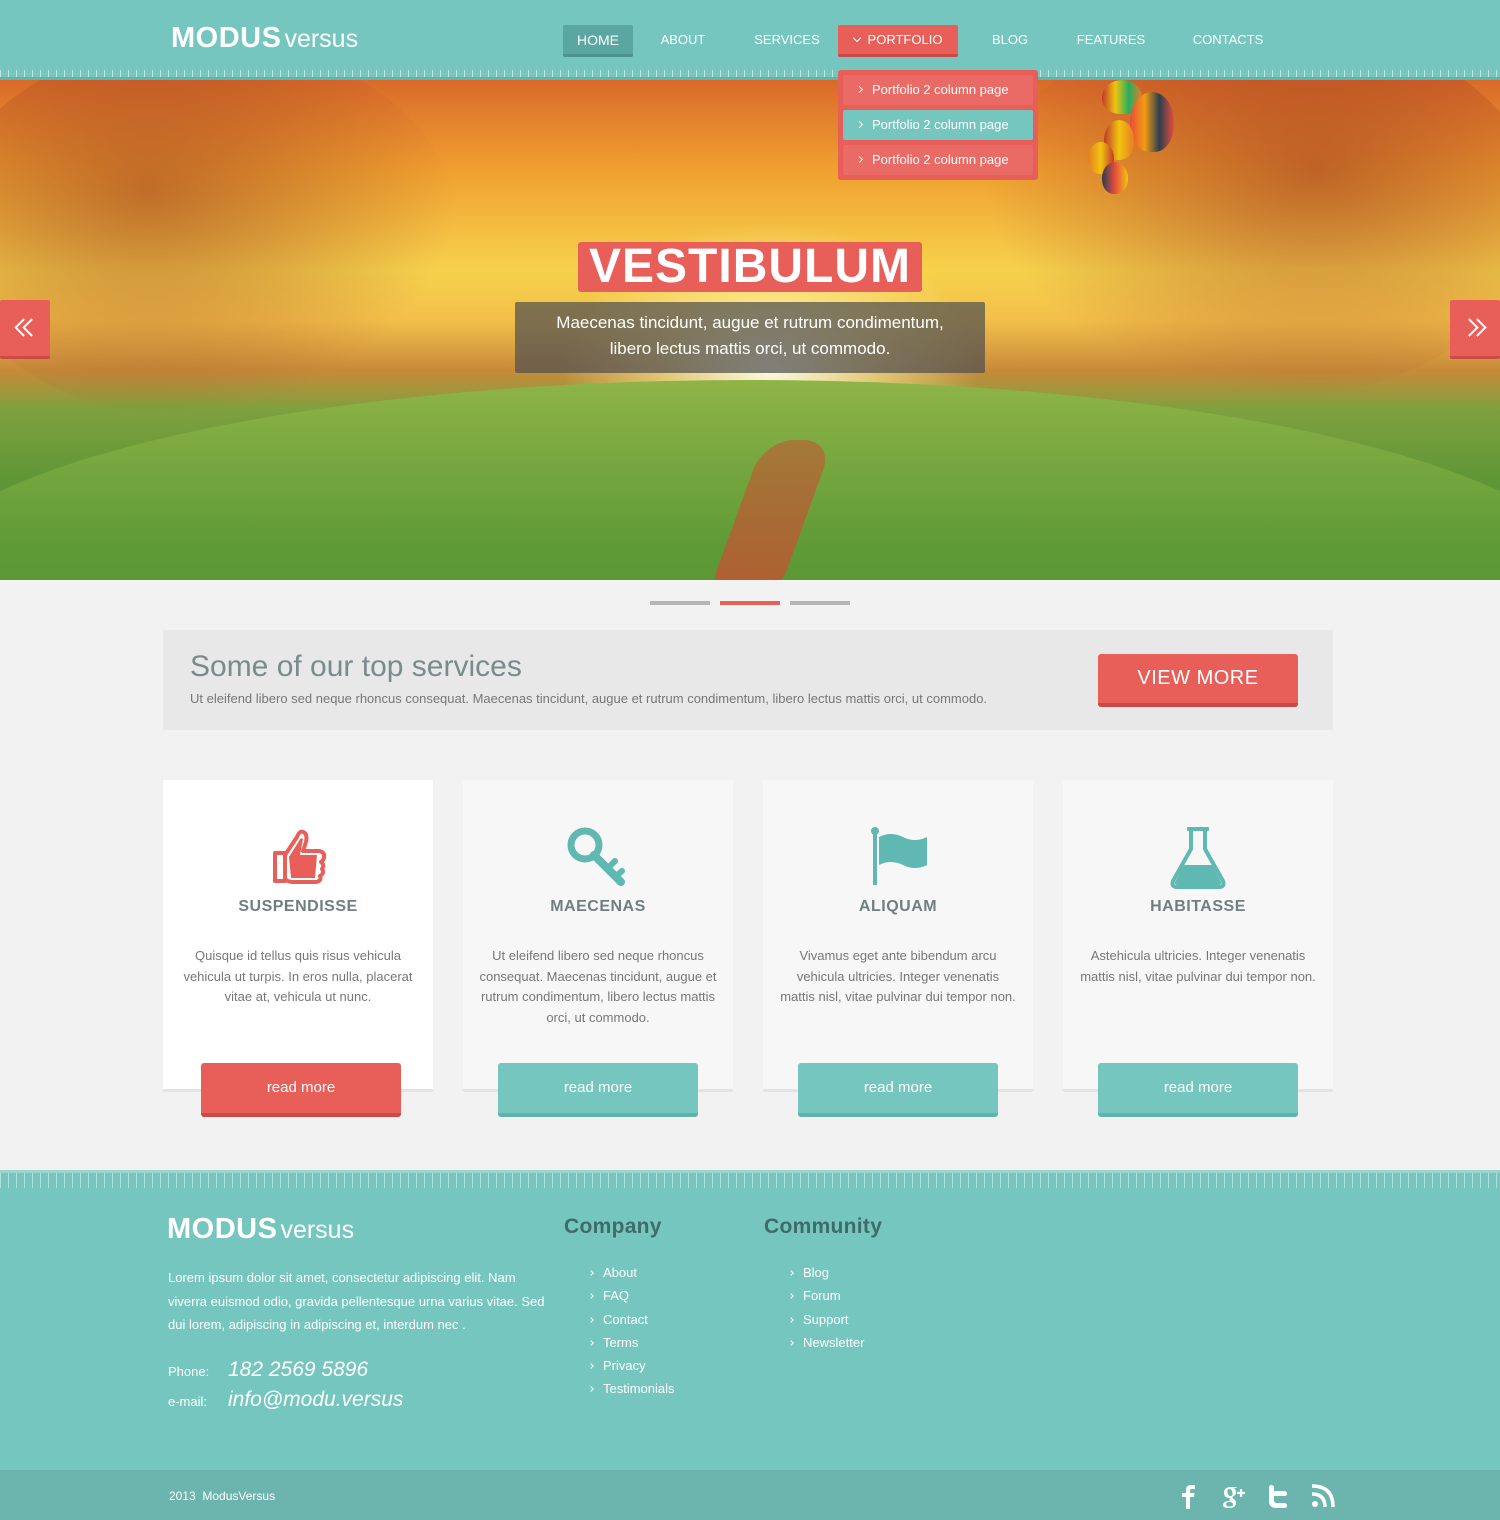 The width and height of the screenshot is (1500, 1520). What do you see at coordinates (1198, 906) in the screenshot?
I see `service-card-title: HABITASSE` at bounding box center [1198, 906].